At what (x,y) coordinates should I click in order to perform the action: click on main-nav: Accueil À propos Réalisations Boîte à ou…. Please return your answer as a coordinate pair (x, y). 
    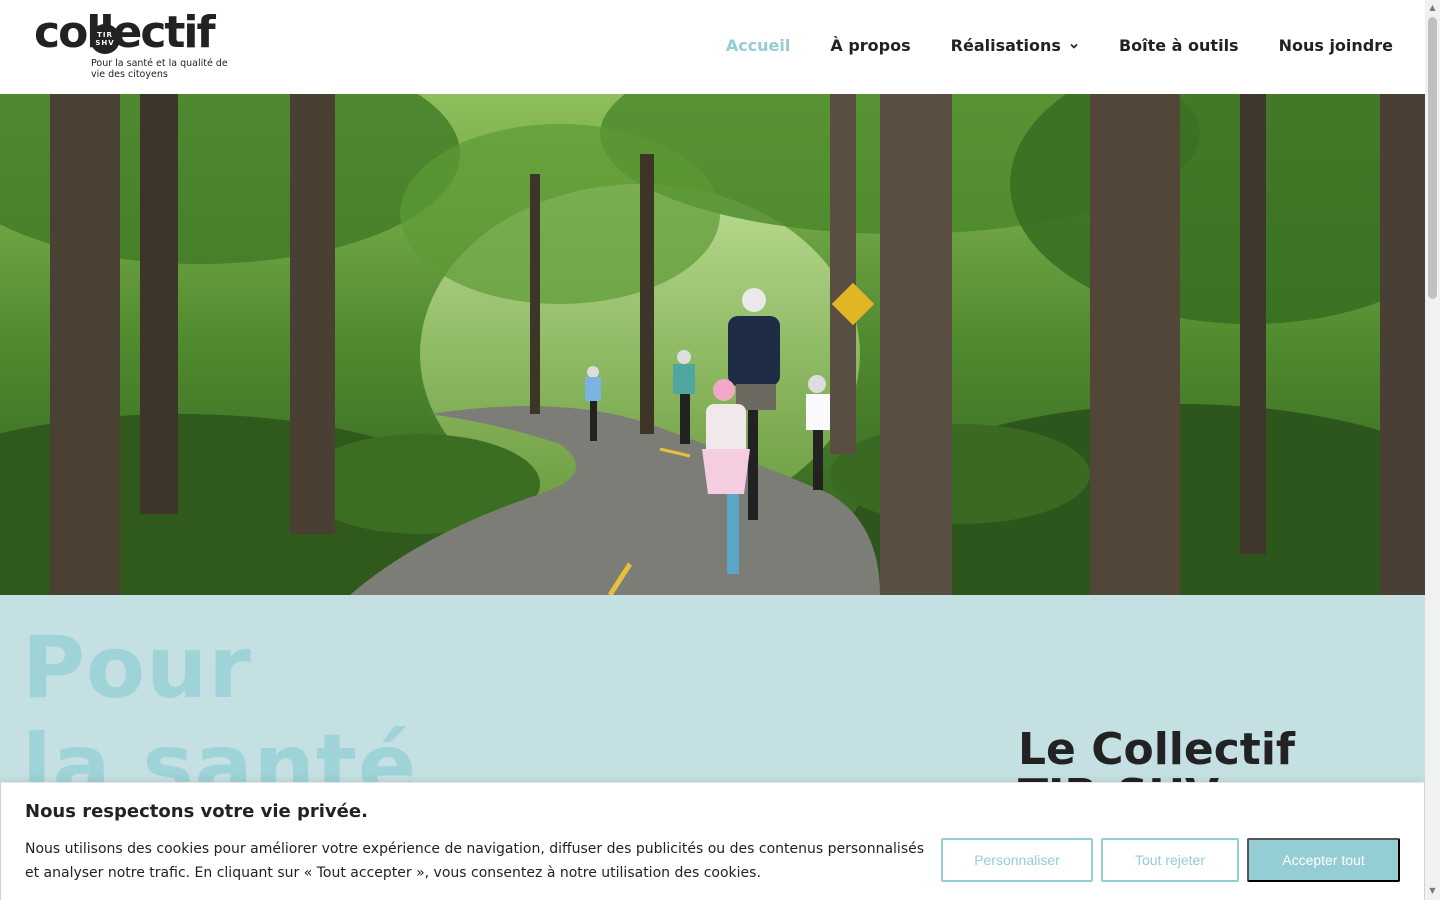
    Looking at the image, I should click on (1059, 45).